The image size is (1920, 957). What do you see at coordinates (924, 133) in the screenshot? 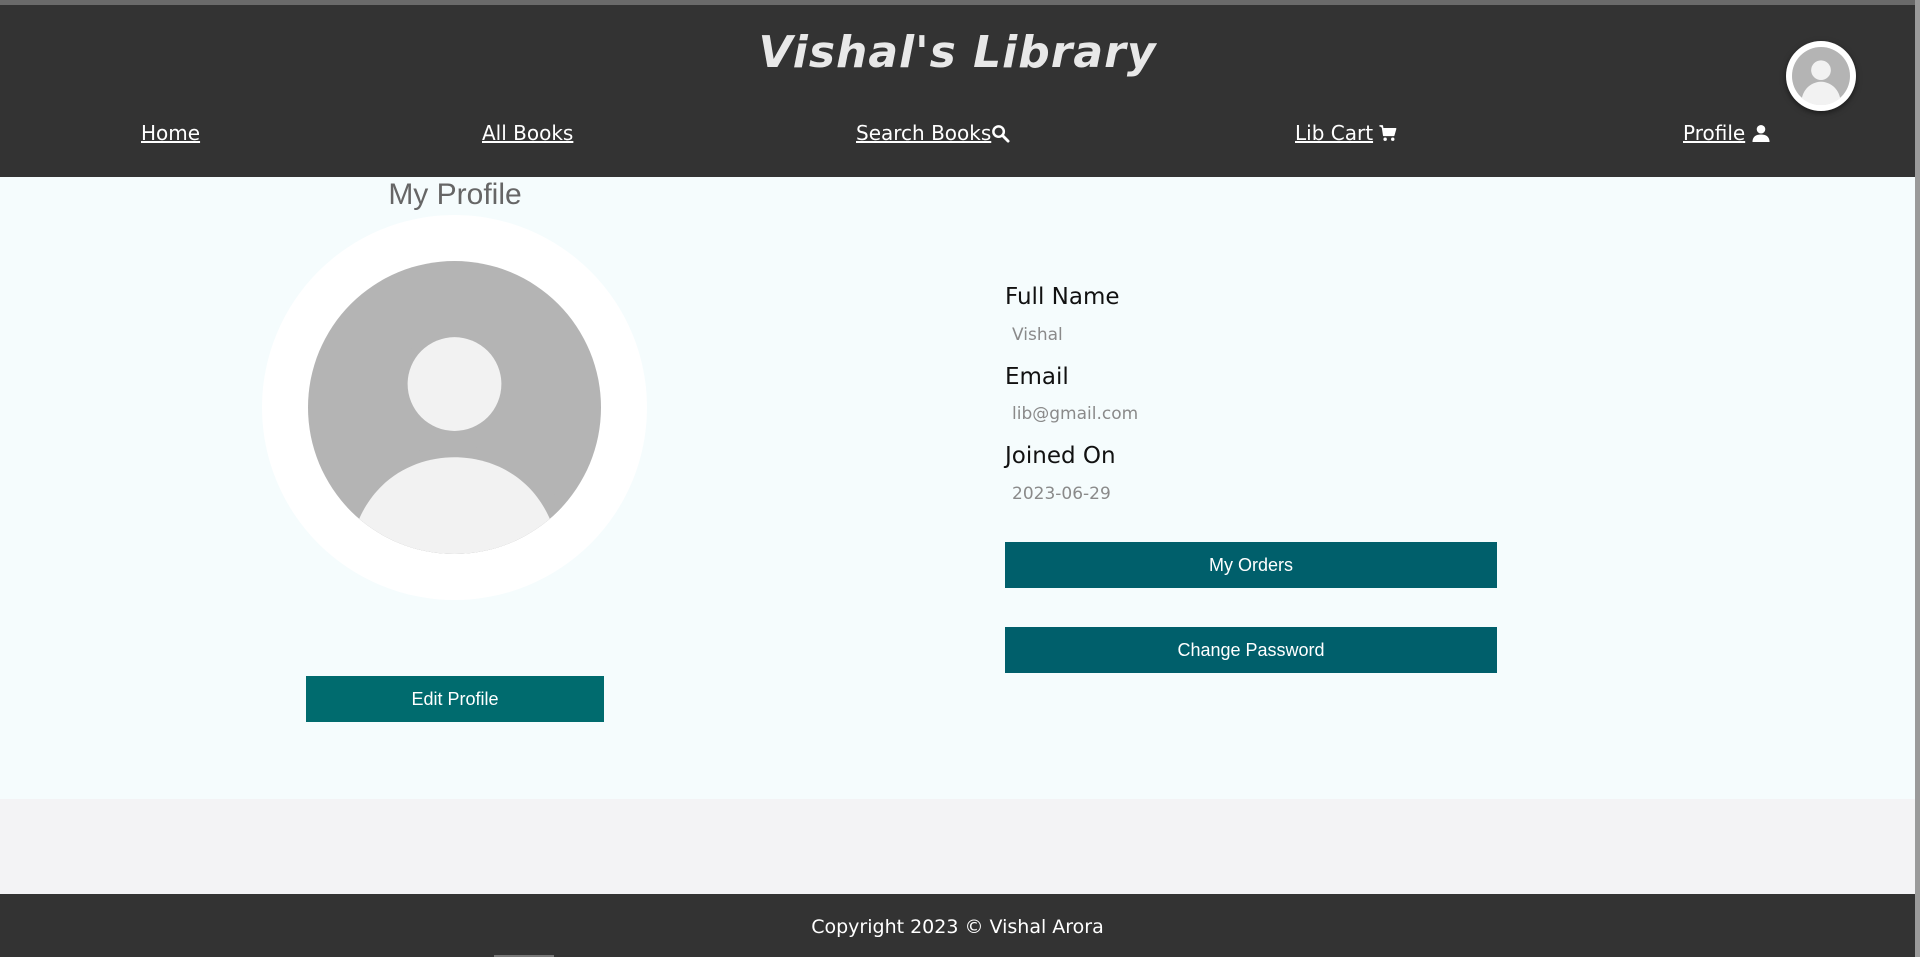
I see `nav-search-books-label: Search Books` at bounding box center [924, 133].